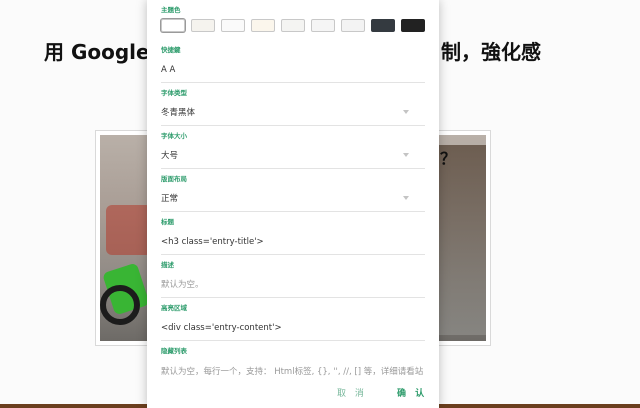 The width and height of the screenshot is (640, 408). I want to click on description-label: 描述, so click(167, 265).